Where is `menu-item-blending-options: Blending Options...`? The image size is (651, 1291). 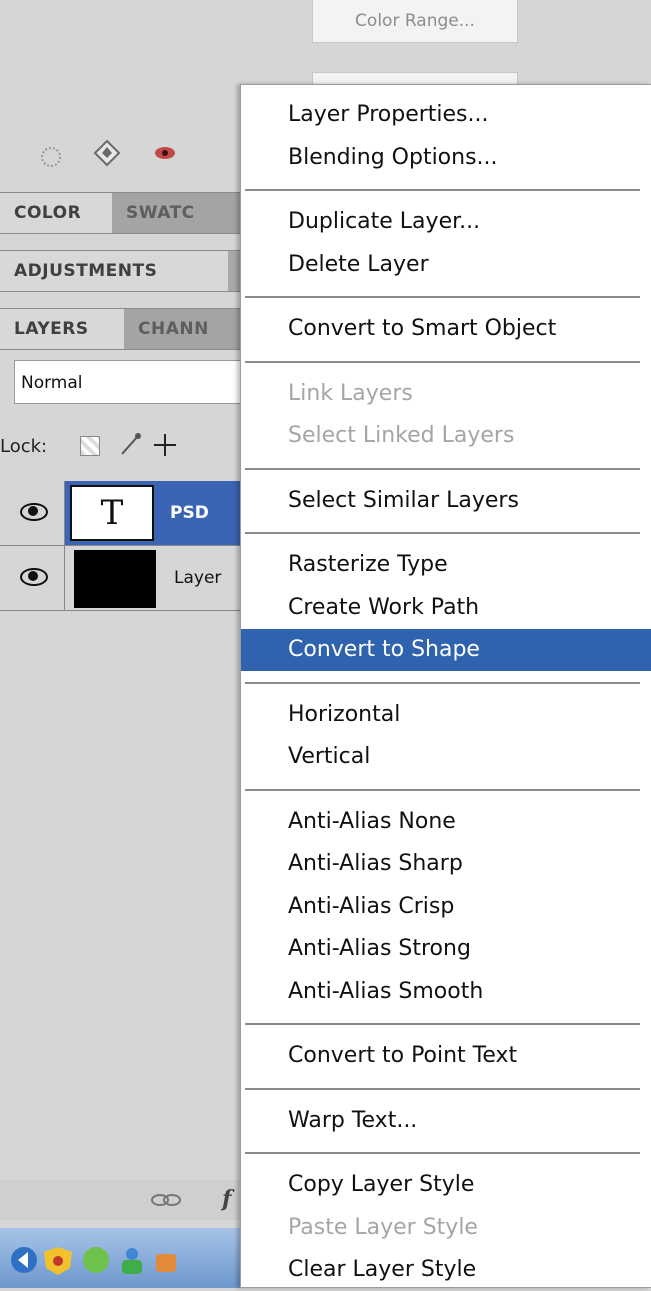
menu-item-blending-options: Blending Options... is located at coordinates (446, 158).